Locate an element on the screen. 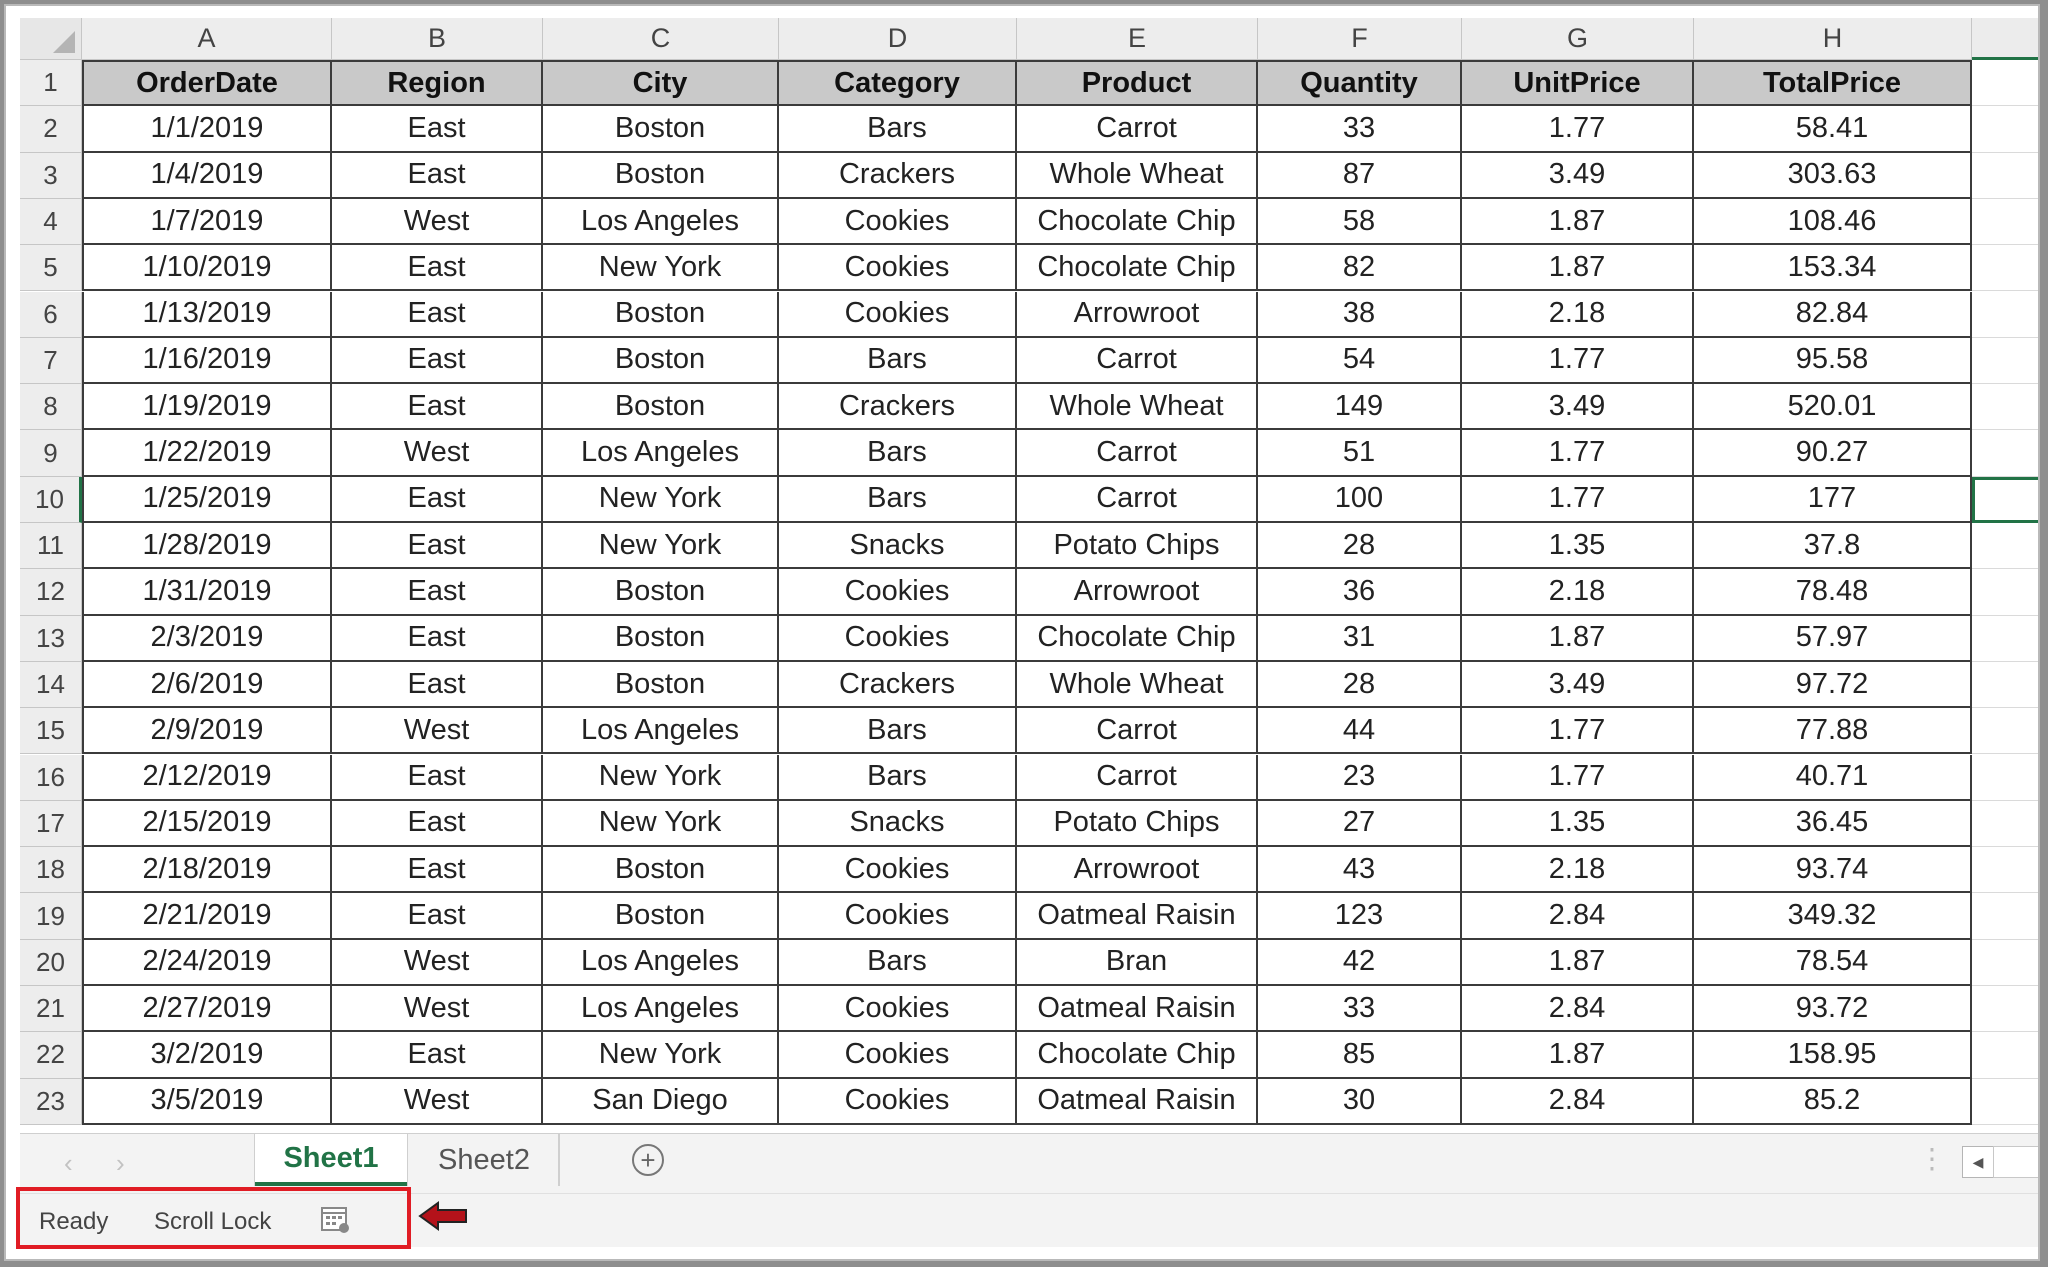 This screenshot has width=2048, height=1267. header-cell-product: Product is located at coordinates (1137, 83).